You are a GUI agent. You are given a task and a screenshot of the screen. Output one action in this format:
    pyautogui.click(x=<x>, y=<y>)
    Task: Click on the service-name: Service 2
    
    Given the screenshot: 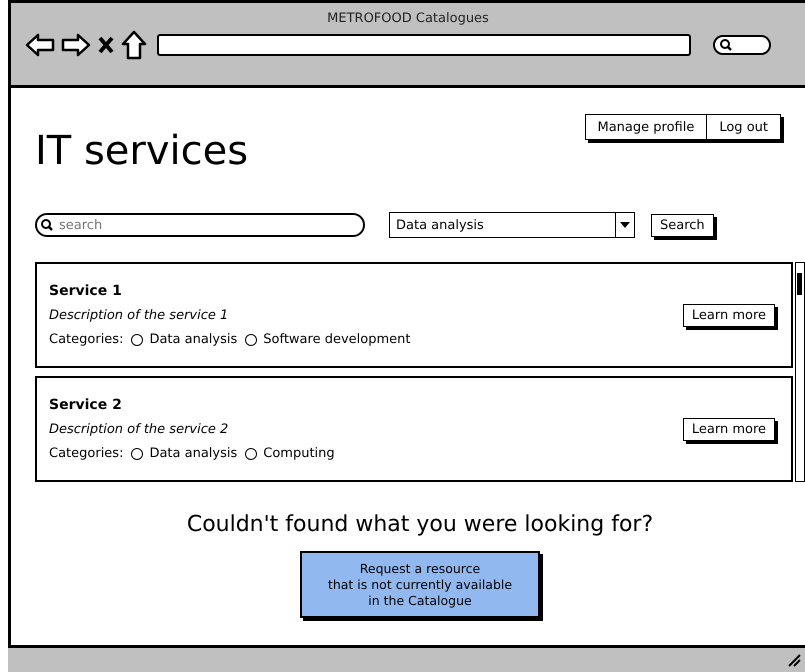 What is the action you would take?
    pyautogui.click(x=86, y=405)
    